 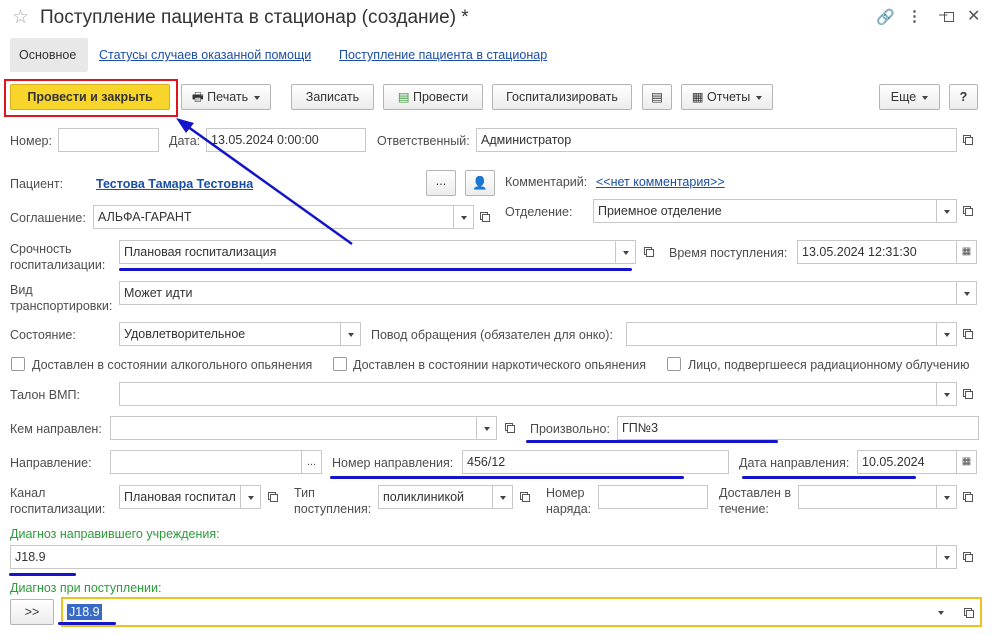 What do you see at coordinates (273, 217) in the screenshot?
I see `agreement-select: АЛЬФА-ГАРАНТ` at bounding box center [273, 217].